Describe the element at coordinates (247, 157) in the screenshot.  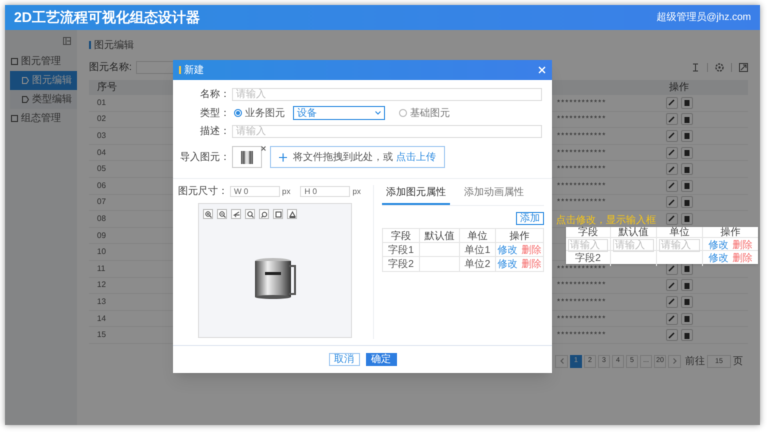
I see `tank-icon` at that location.